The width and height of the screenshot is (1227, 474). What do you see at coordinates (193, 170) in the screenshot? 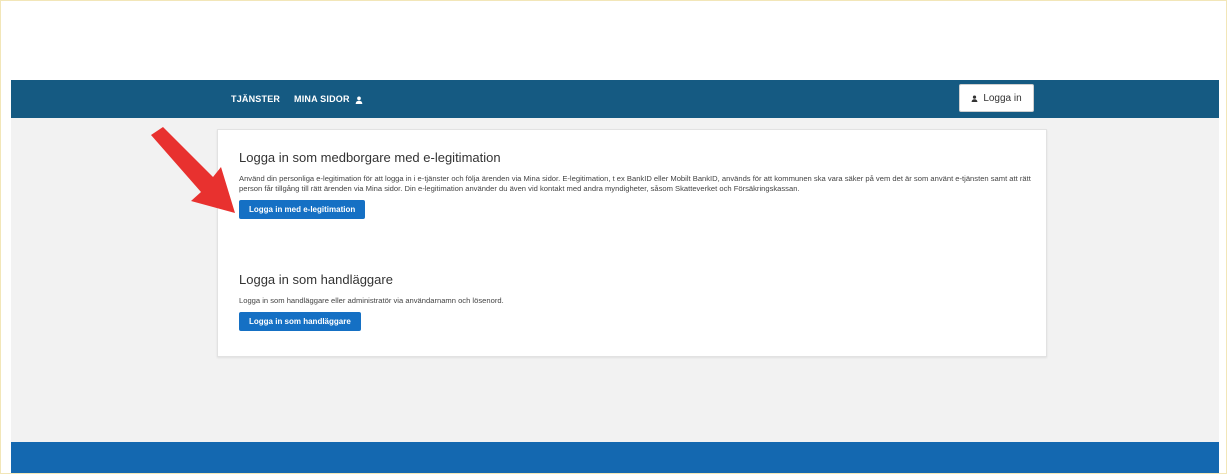
I see `red-arrow-icon` at bounding box center [193, 170].